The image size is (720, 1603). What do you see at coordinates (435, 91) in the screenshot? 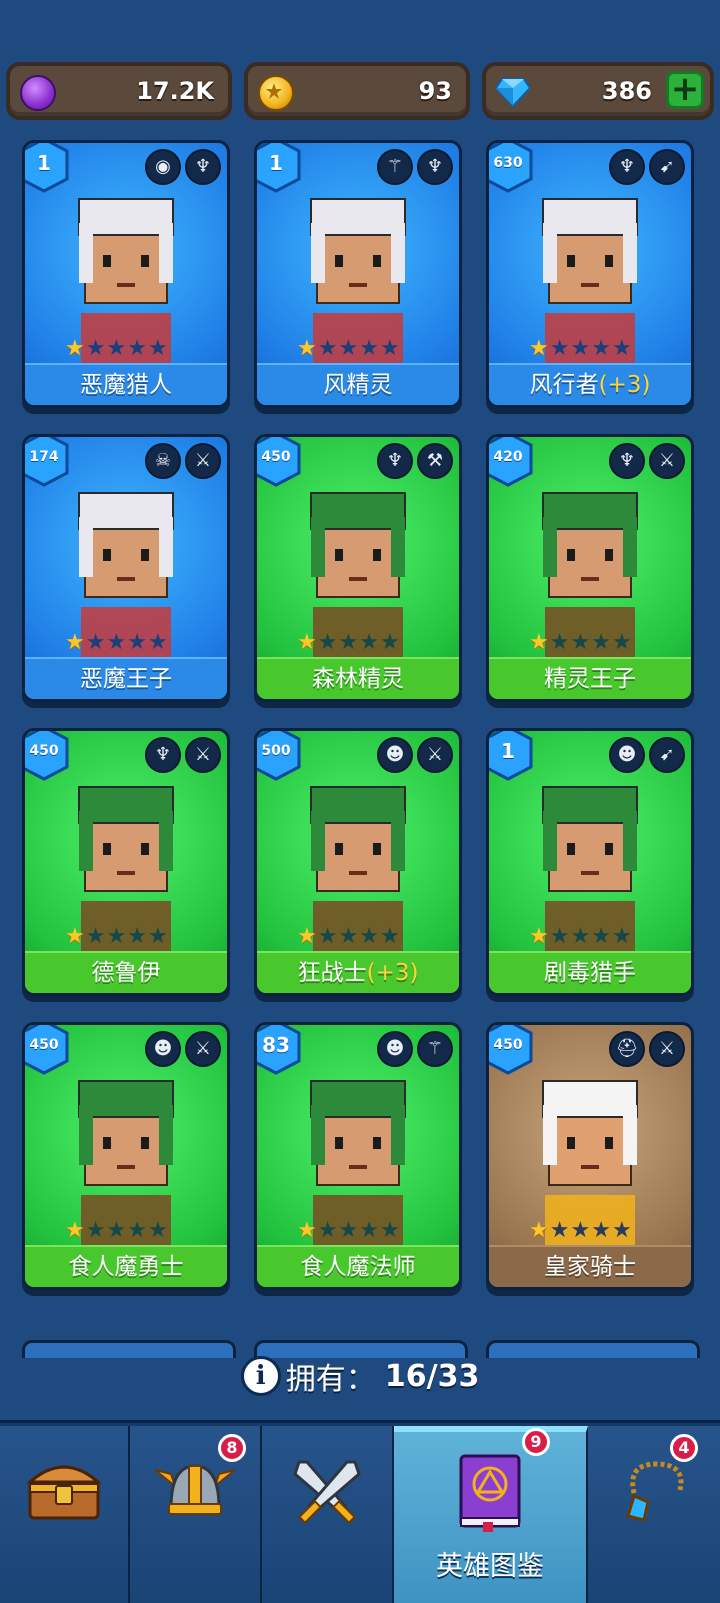
I see `gold-currency-value: 93` at bounding box center [435, 91].